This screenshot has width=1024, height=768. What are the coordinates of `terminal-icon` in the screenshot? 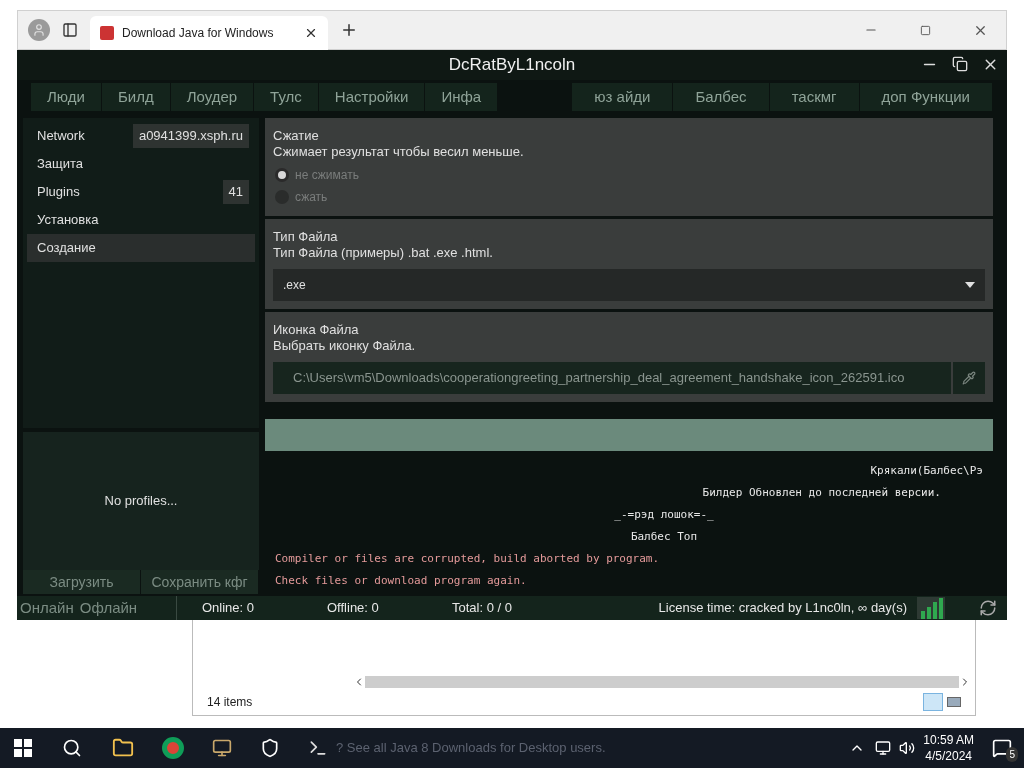 It's located at (318, 748).